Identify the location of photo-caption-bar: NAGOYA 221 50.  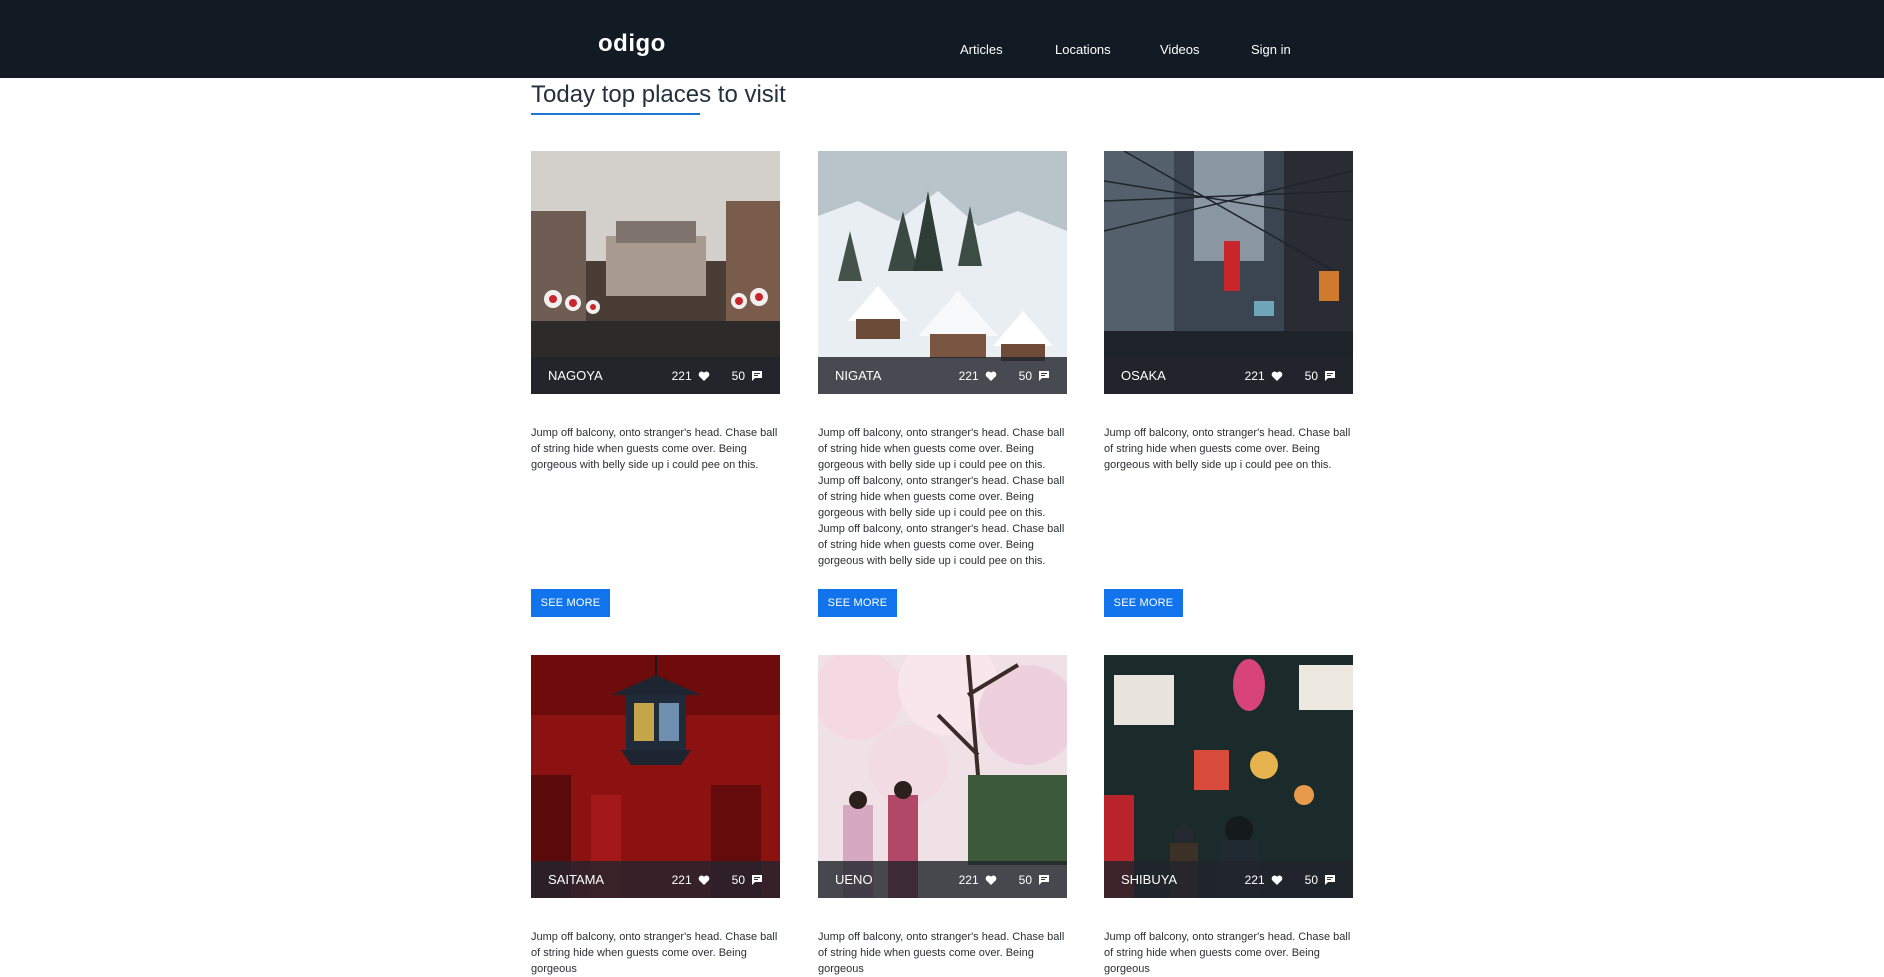
(655, 375).